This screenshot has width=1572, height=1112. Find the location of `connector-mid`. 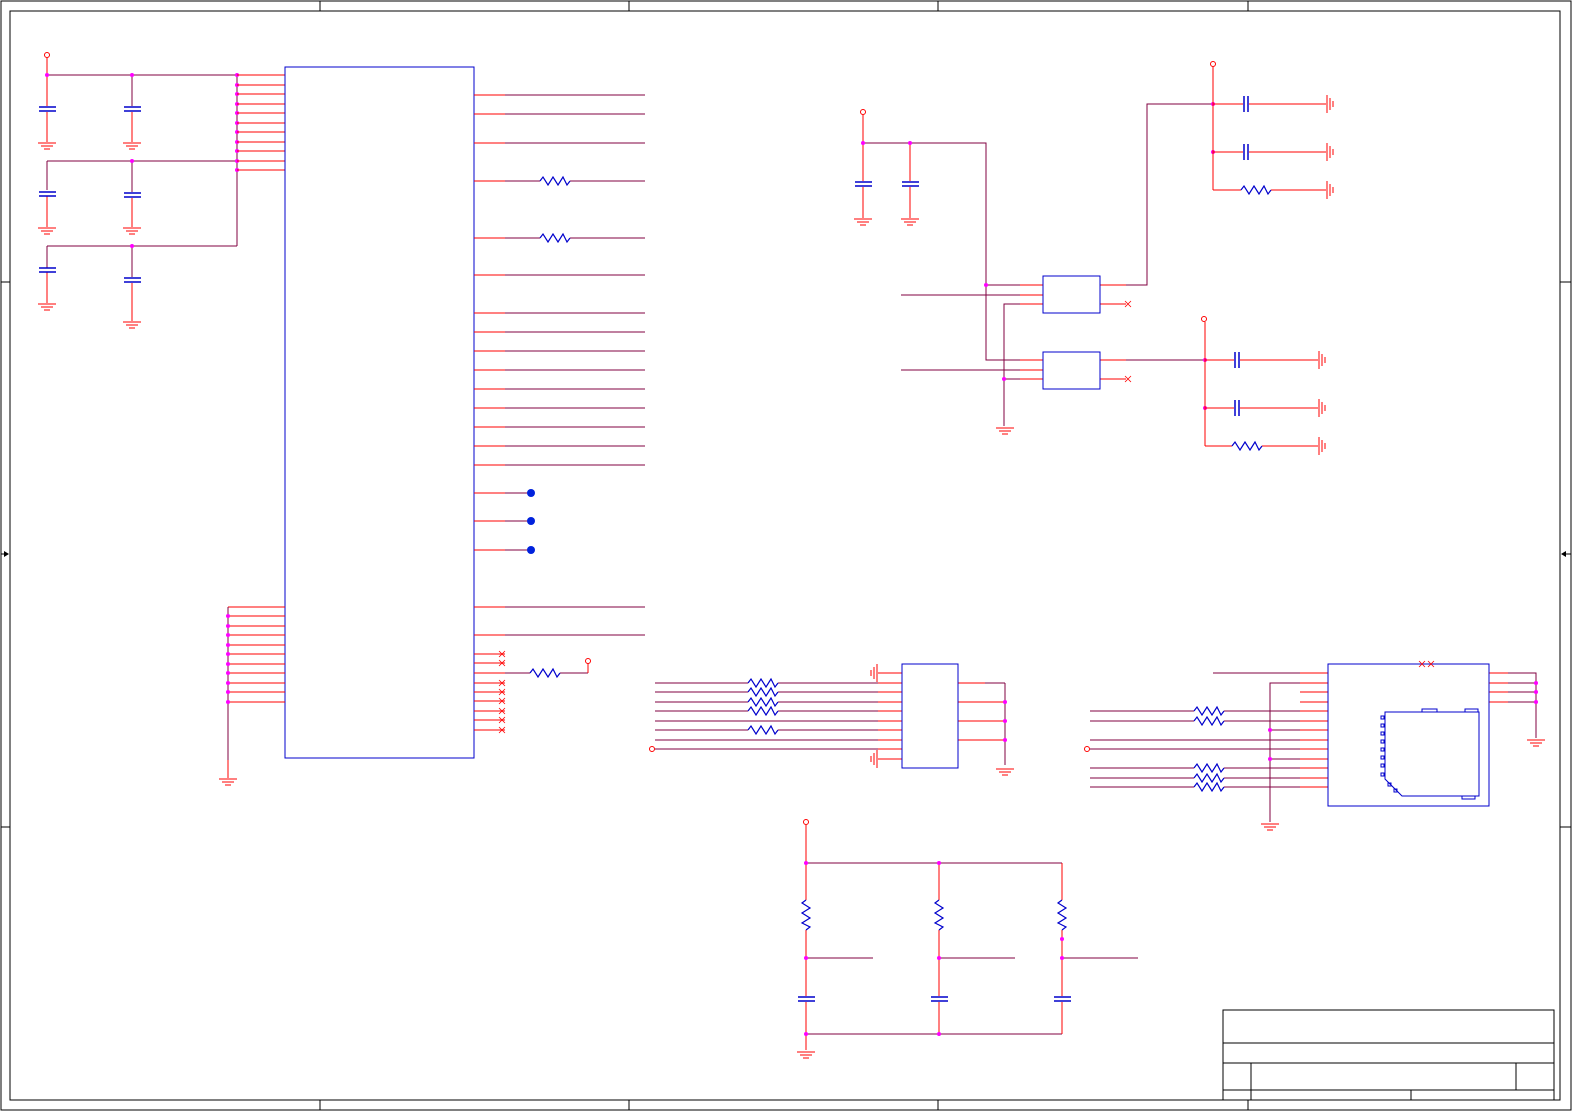

connector-mid is located at coordinates (930, 716).